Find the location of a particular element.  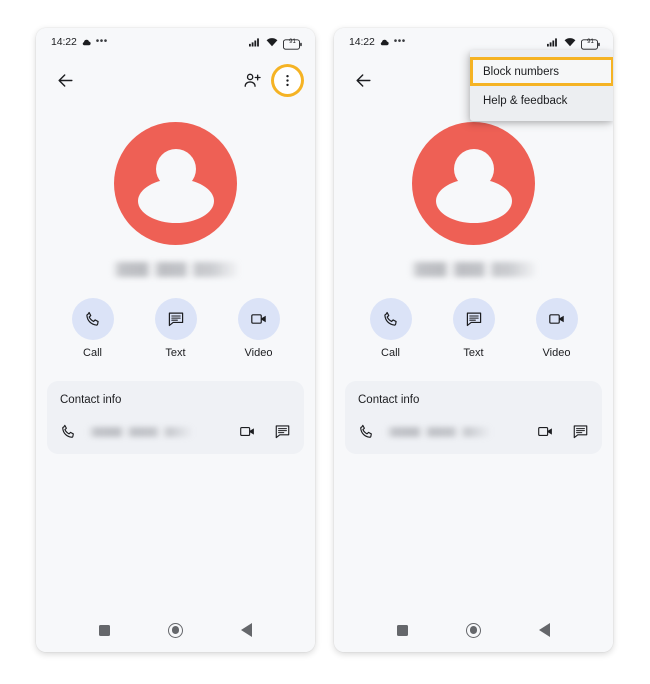

app-bar-actions is located at coordinates (269, 80).